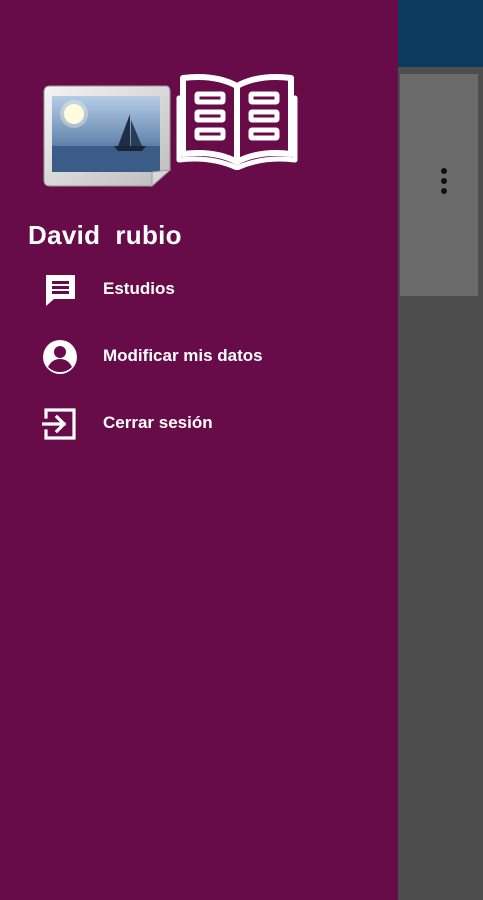 The image size is (483, 900). I want to click on menu-label: Cerrar sesión, so click(158, 422).